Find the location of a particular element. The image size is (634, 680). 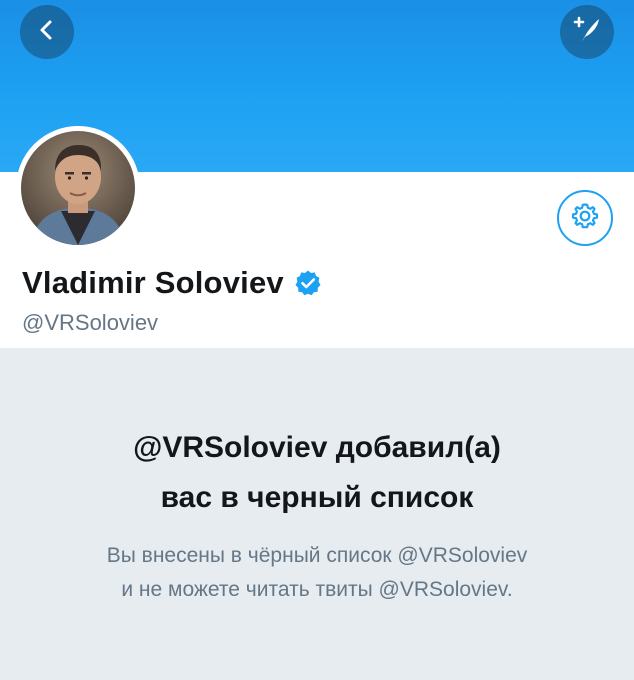

compose-tweet-icon is located at coordinates (587, 32).